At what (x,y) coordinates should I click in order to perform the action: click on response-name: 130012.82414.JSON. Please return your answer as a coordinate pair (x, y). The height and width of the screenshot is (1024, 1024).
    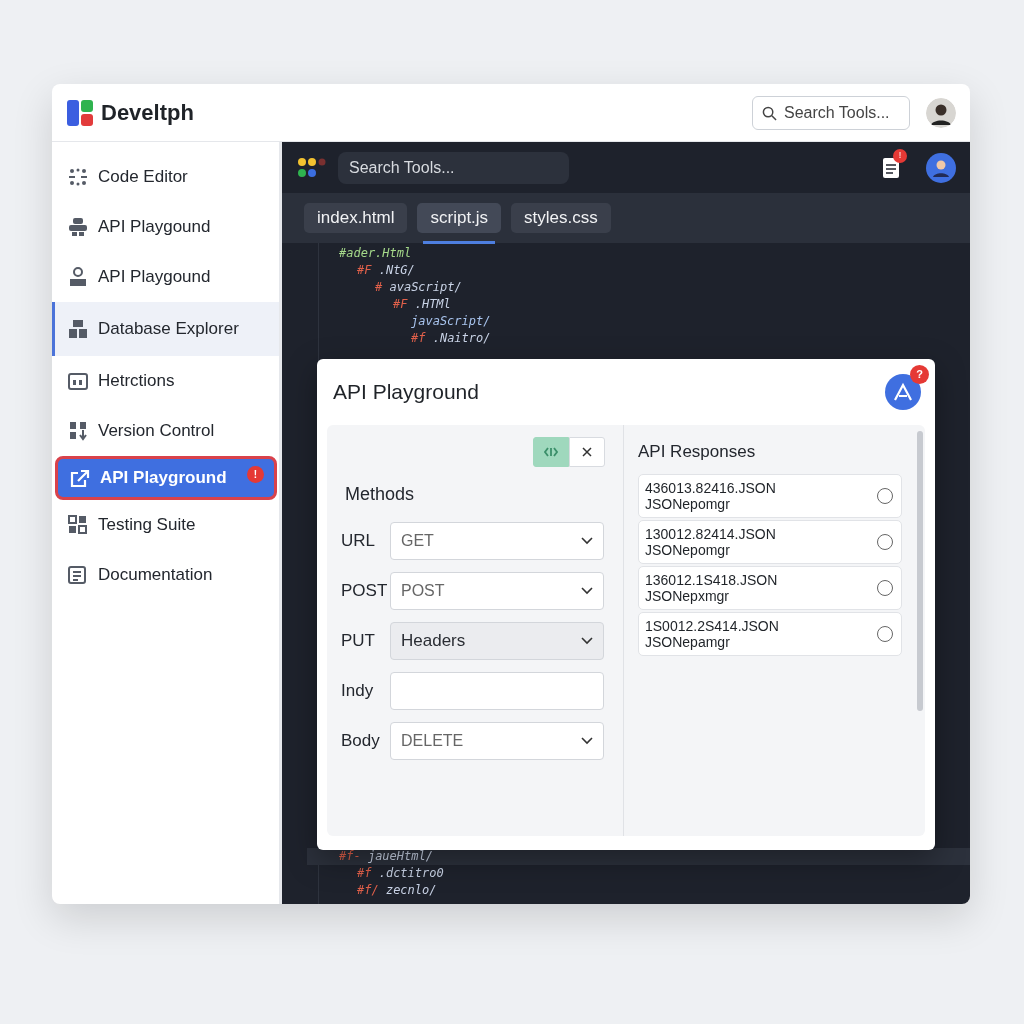
    Looking at the image, I should click on (711, 533).